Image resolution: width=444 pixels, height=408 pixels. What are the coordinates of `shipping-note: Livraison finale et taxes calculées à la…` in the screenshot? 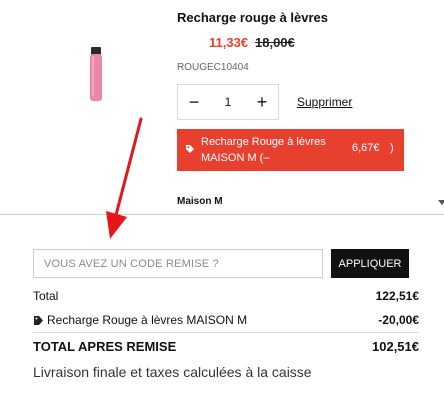 It's located at (172, 372).